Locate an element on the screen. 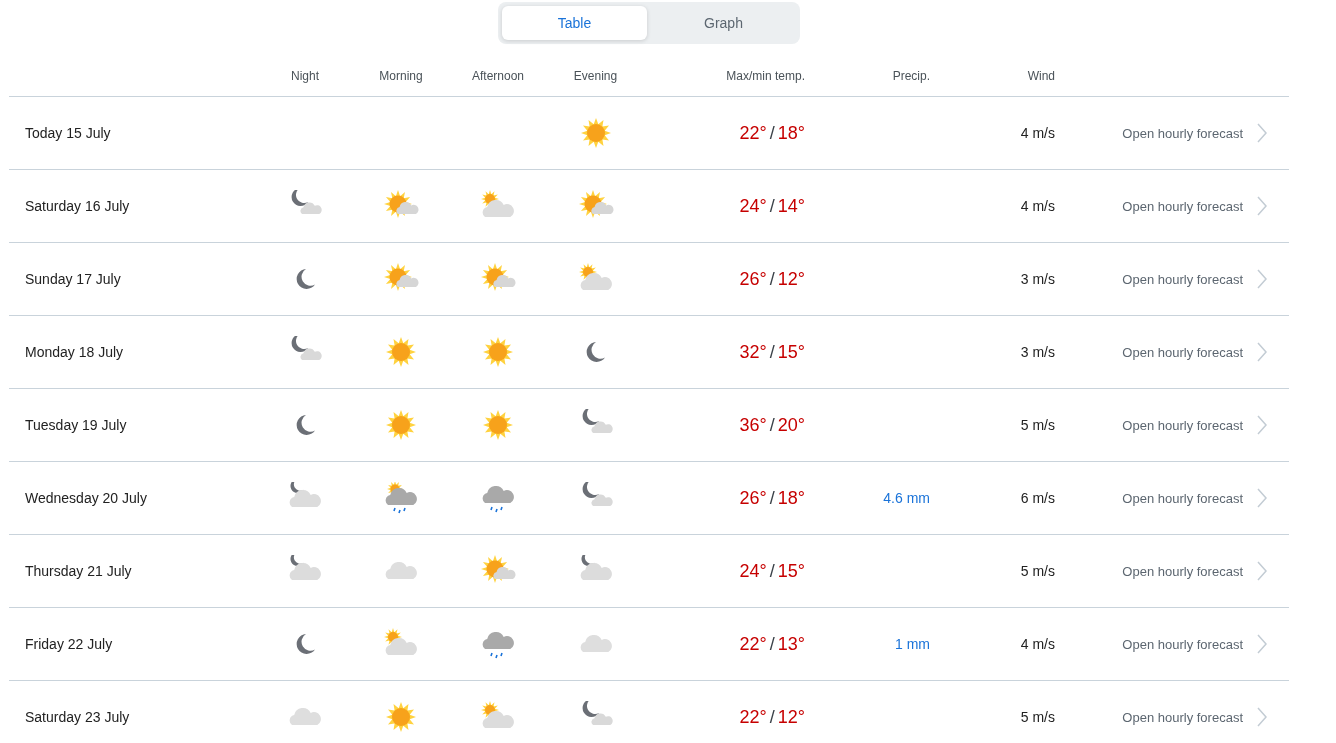 This screenshot has height=743, width=1336. day-label: Today 15 July is located at coordinates (68, 133).